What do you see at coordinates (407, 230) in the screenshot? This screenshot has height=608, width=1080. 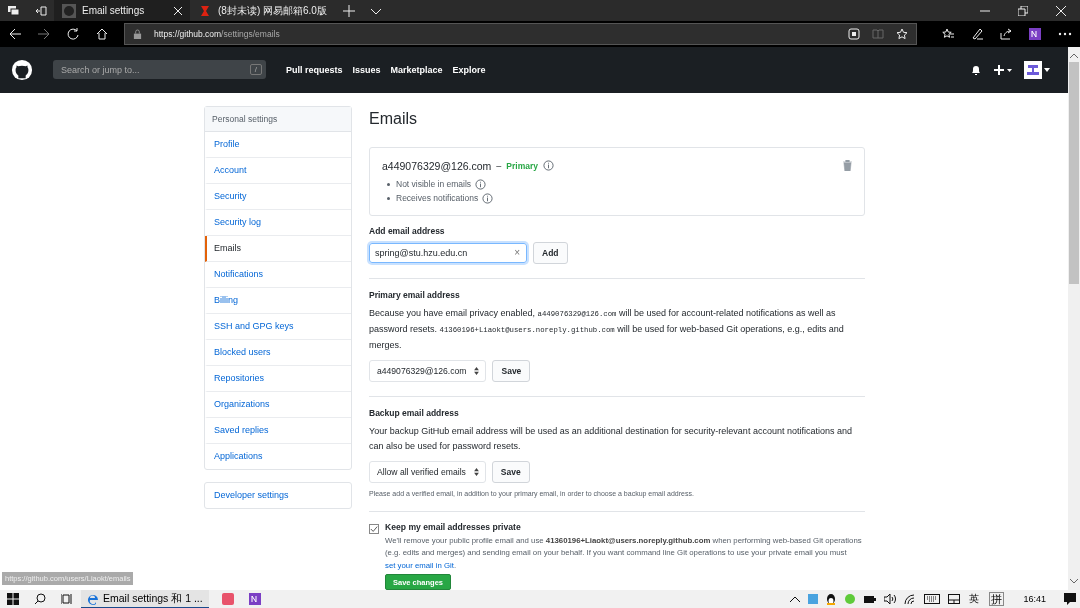 I see `field-label: Add email address` at bounding box center [407, 230].